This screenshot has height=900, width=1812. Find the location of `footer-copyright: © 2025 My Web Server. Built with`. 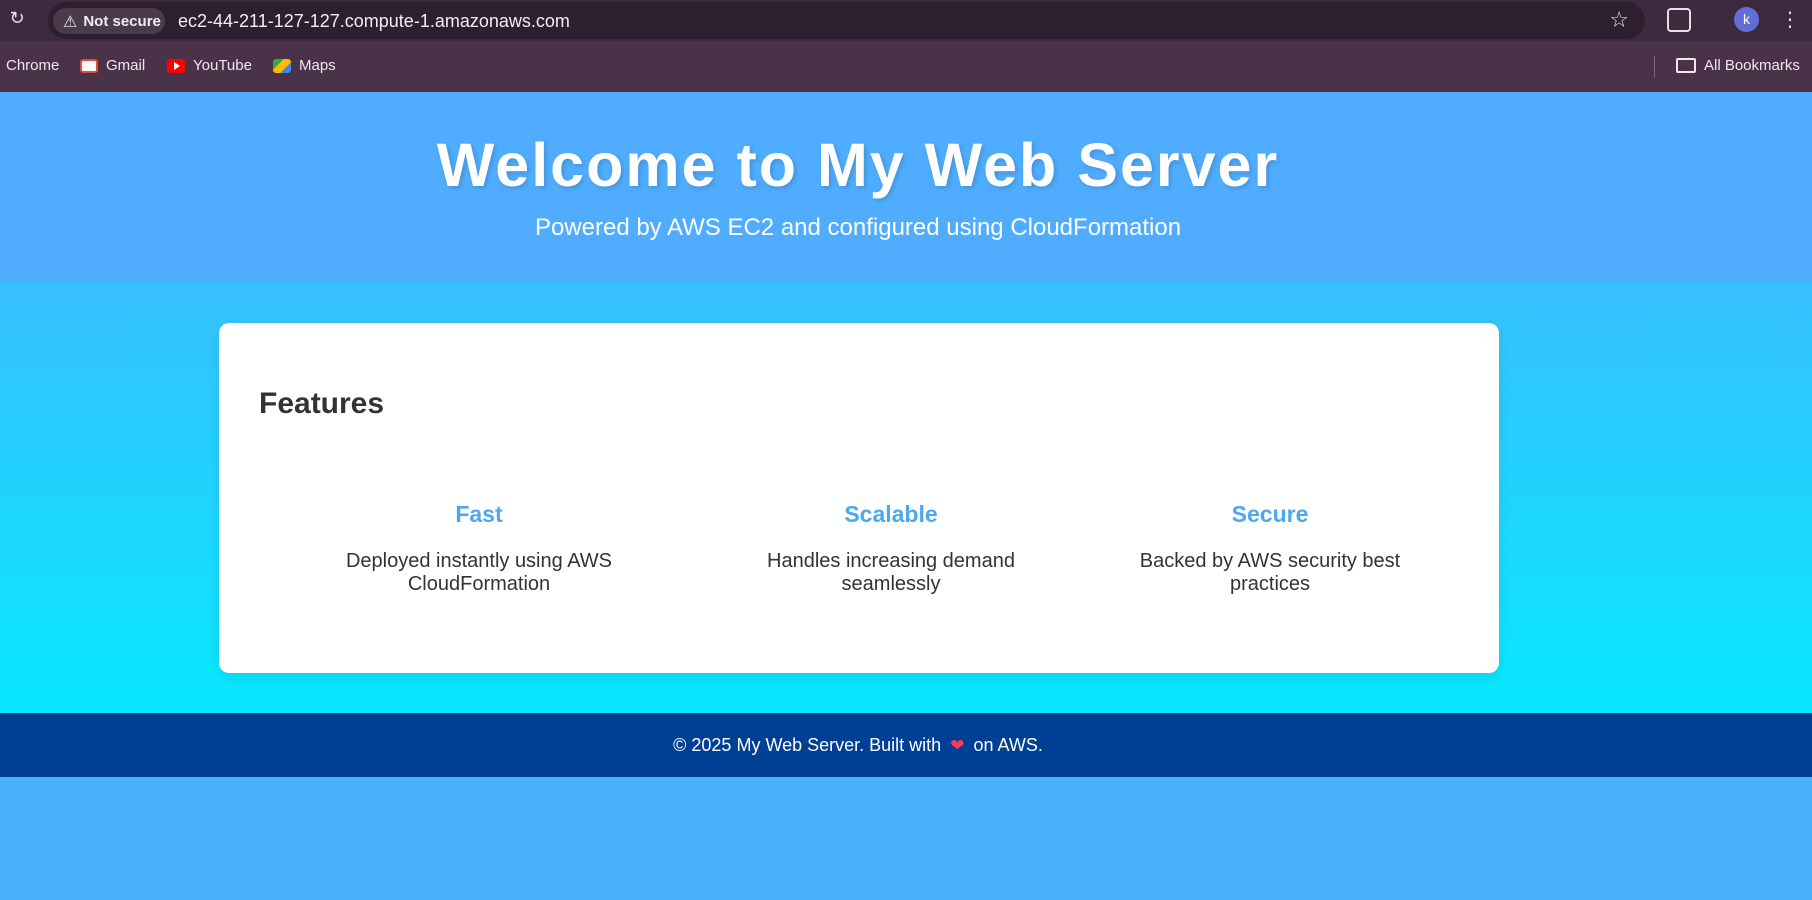

footer-copyright: © 2025 My Web Server. Built with is located at coordinates (807, 745).